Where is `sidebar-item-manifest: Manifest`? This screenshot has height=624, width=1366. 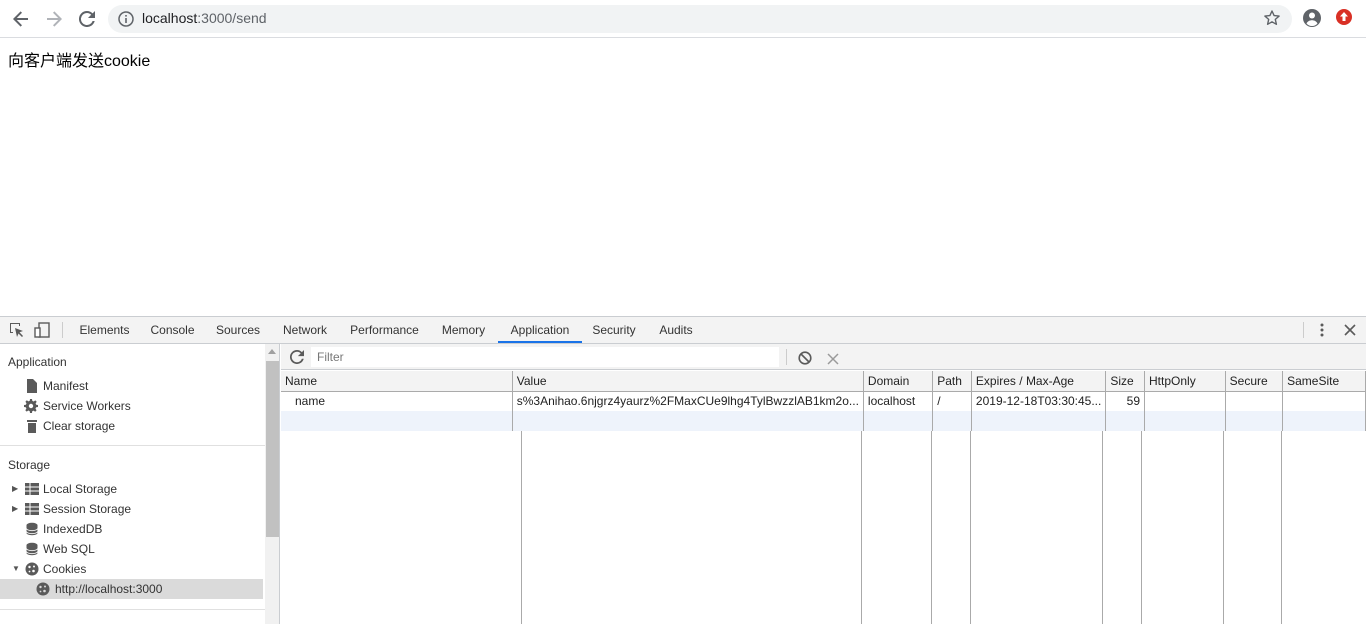
sidebar-item-manifest: Manifest is located at coordinates (131, 386).